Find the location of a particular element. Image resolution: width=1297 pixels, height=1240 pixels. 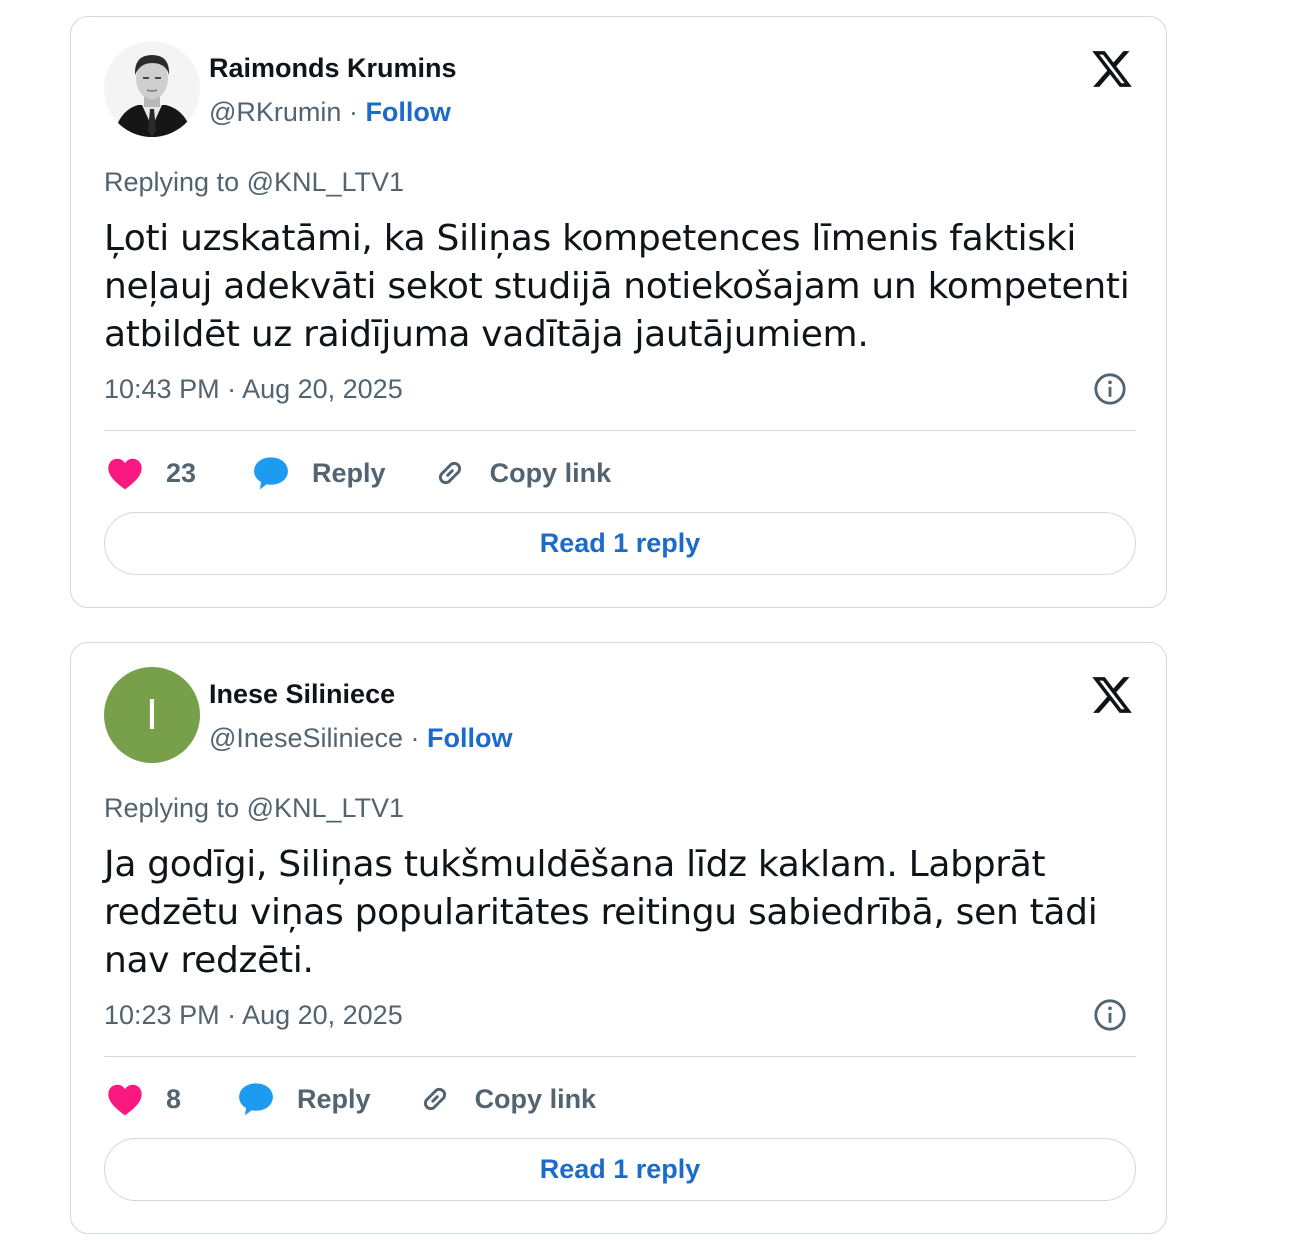

avatar: I is located at coordinates (152, 715).